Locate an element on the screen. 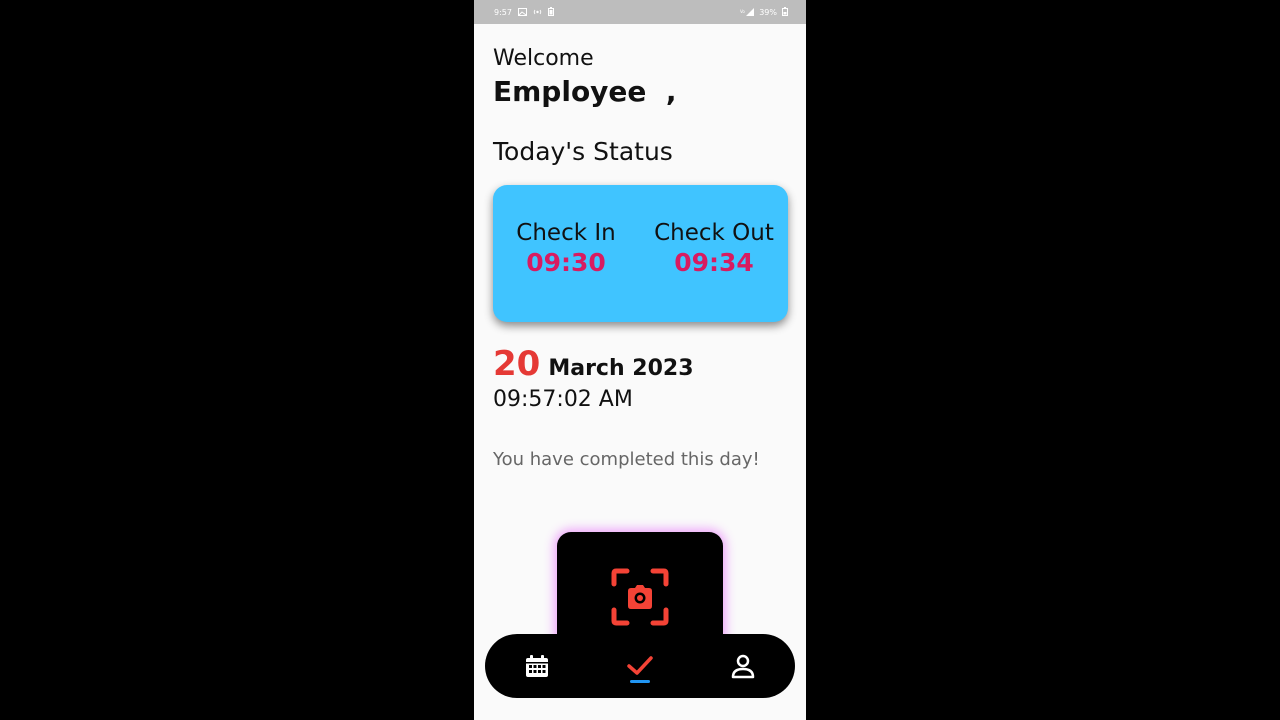 The width and height of the screenshot is (1280, 720). hotspot-icon is located at coordinates (537, 13).